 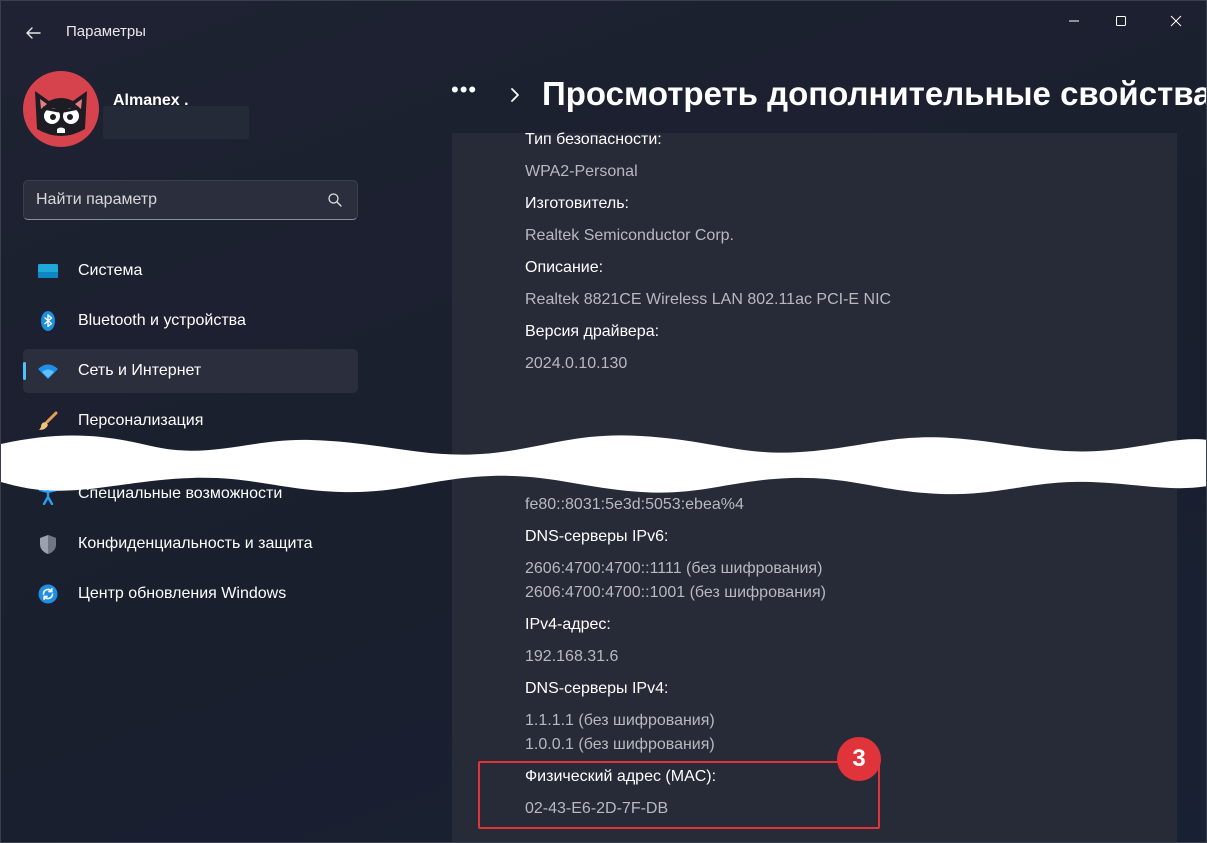 I want to click on dns-ipv6-value-1: 2606:4700:4700::1111 (без шифрования), so click(x=673, y=569).